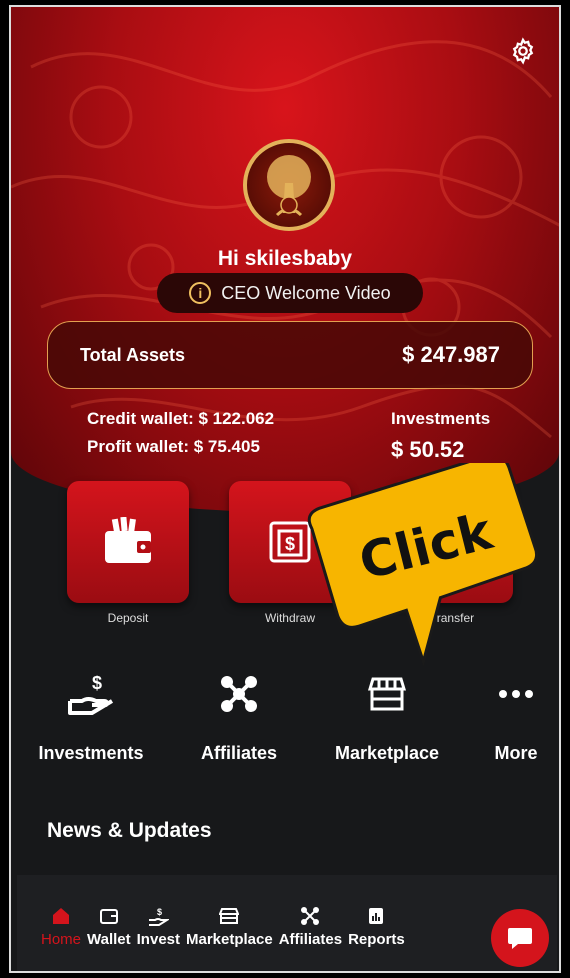 This screenshot has width=570, height=978. What do you see at coordinates (423, 565) in the screenshot?
I see `click-callout: Click` at bounding box center [423, 565].